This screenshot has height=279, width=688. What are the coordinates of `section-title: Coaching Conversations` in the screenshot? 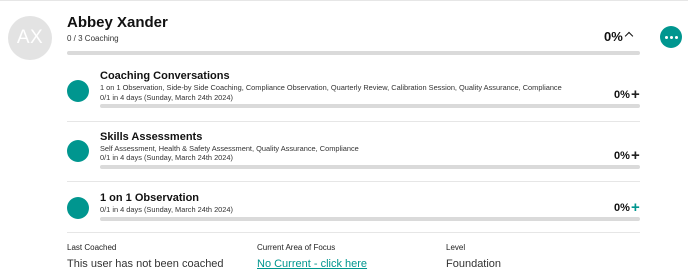 It's located at (165, 76).